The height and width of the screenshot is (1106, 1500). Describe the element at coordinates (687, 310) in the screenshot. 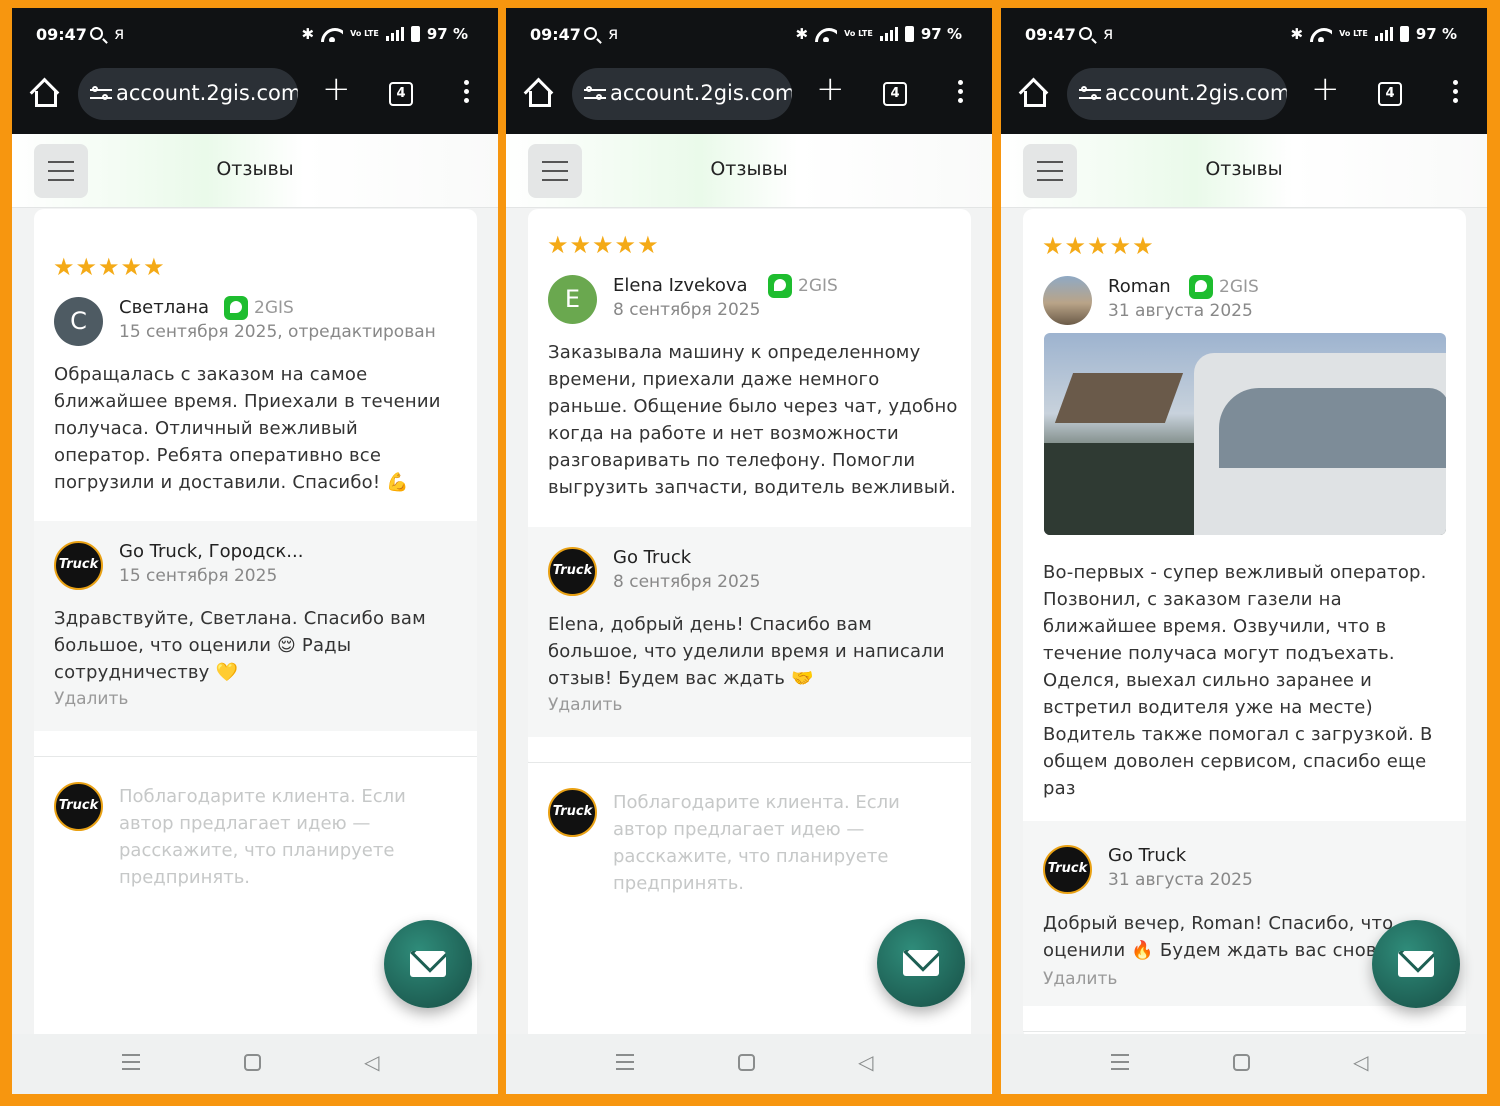

I see `review-date: 8 сентября 2025` at that location.